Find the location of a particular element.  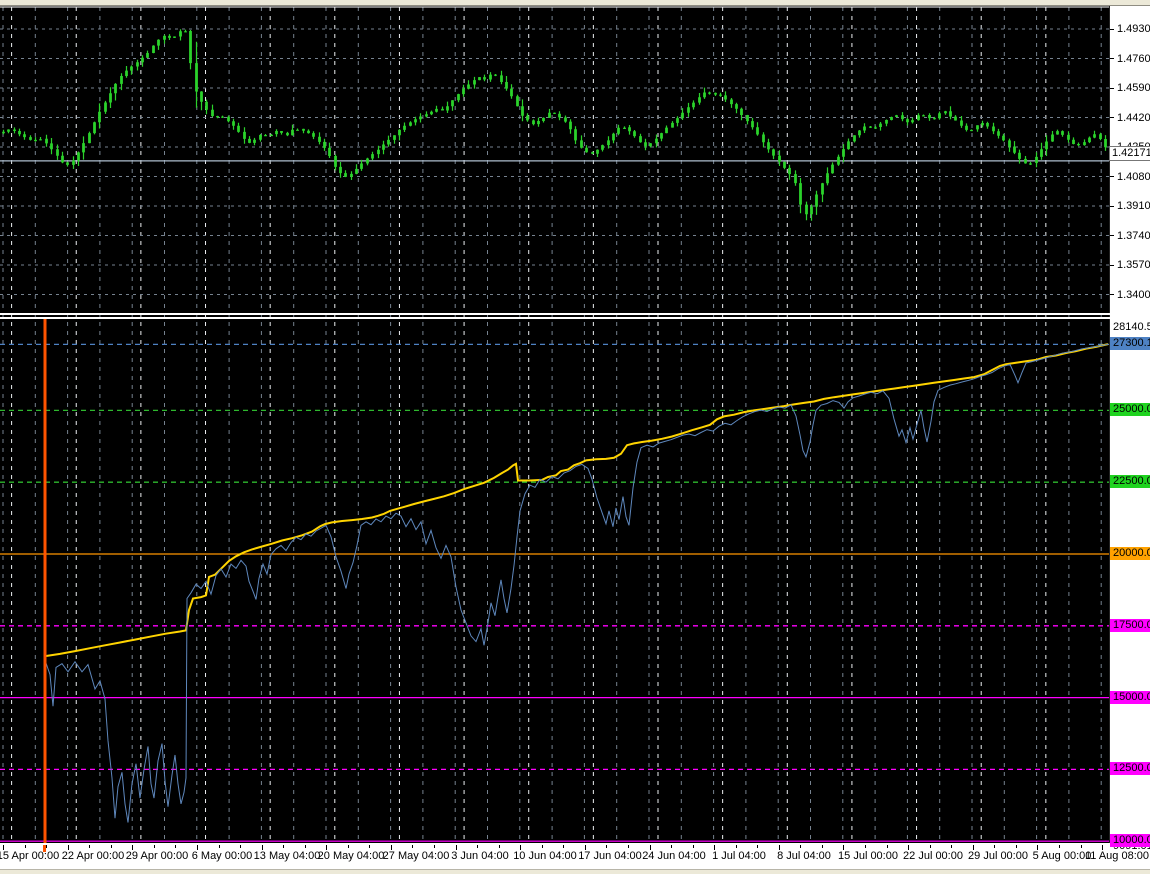

price-tick-label: 1.47600 is located at coordinates (1133, 58).